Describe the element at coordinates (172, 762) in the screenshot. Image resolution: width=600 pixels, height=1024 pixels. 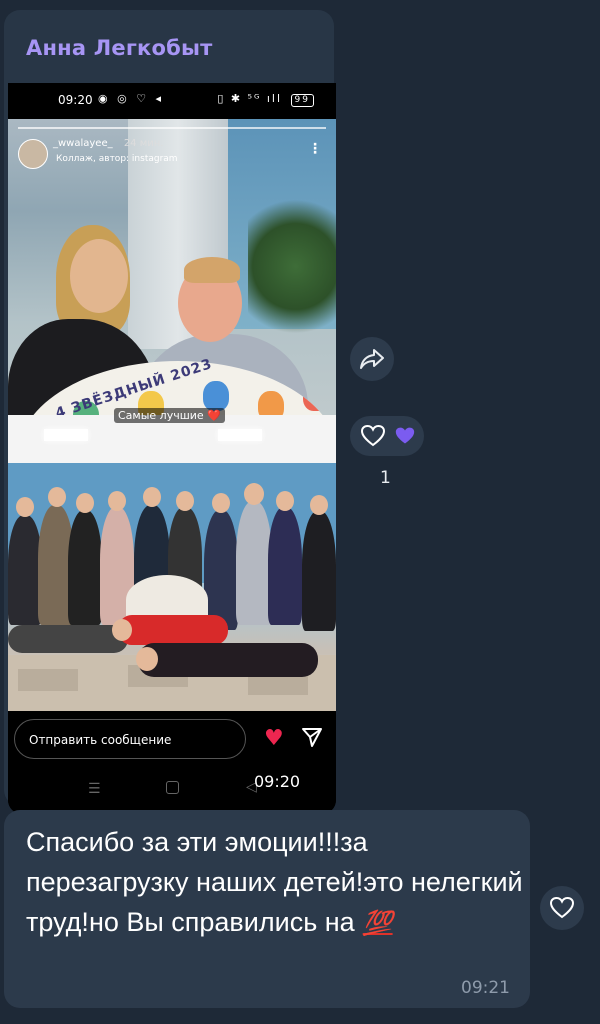
I see `story-reply-bar: Отправить сообщение ♥ ☰ ◁` at that location.